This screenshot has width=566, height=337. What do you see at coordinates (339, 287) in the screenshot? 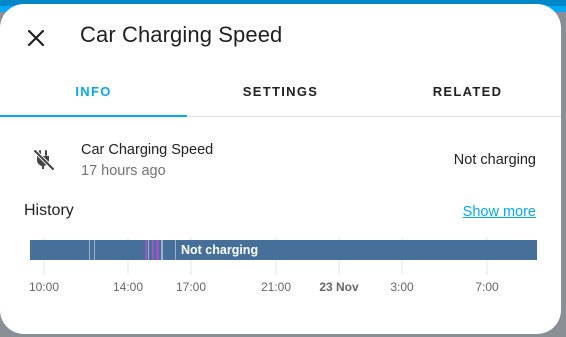
I see `axis-tick-label-date: 23 Nov` at bounding box center [339, 287].